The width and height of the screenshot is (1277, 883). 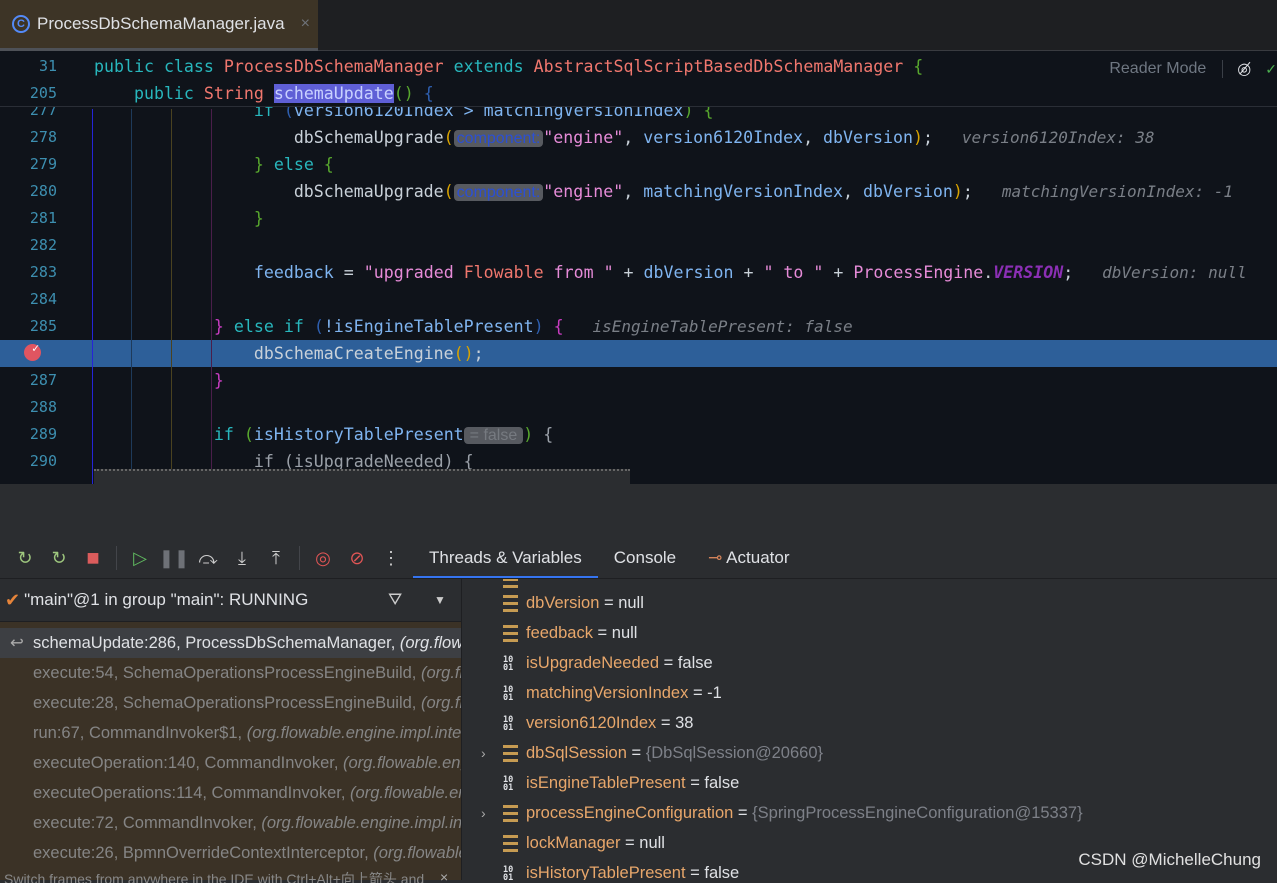 I want to click on file-tab: C ProcessDbSchemaManager.java ×, so click(x=159, y=24).